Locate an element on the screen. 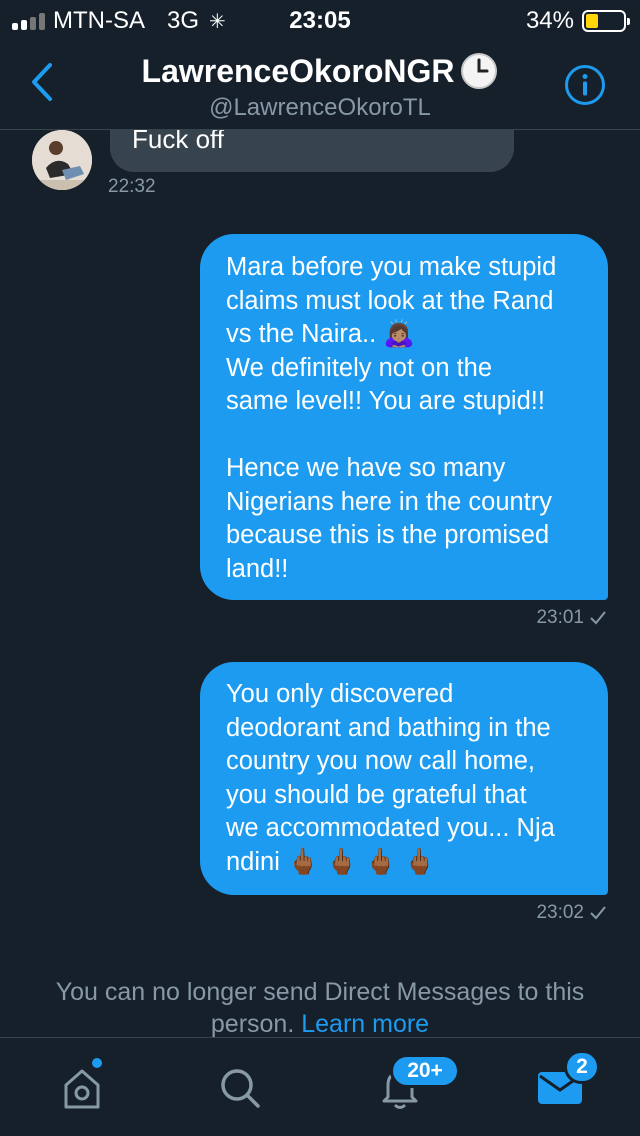 Image resolution: width=640 pixels, height=1136 pixels. message-line is located at coordinates (404, 436).